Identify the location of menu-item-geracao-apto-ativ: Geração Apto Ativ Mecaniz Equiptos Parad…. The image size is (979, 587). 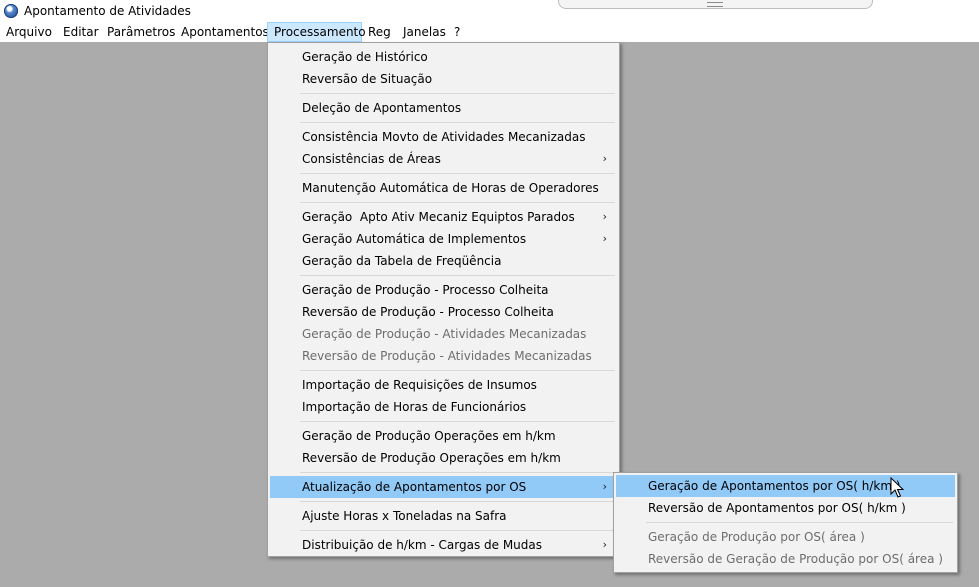
(443, 217).